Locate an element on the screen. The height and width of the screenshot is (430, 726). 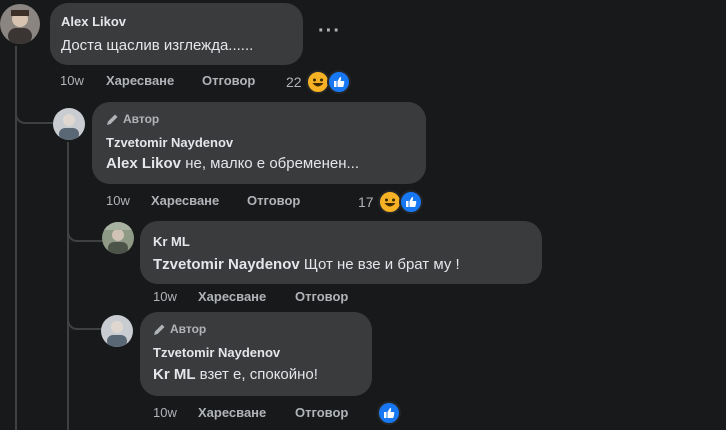
comment-text: Kr ML взет е, спокойно! is located at coordinates (235, 374).